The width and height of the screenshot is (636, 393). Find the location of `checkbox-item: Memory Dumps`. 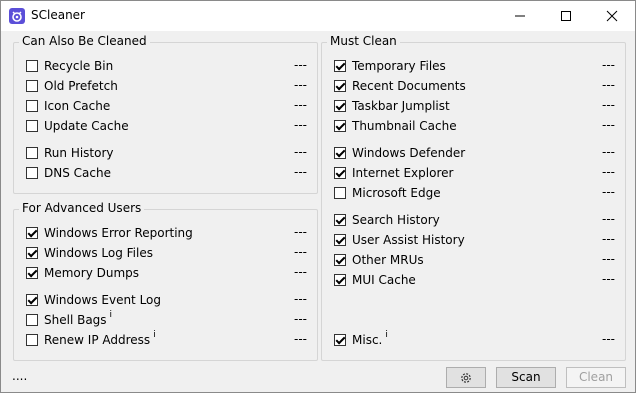

checkbox-item: Memory Dumps is located at coordinates (82, 273).